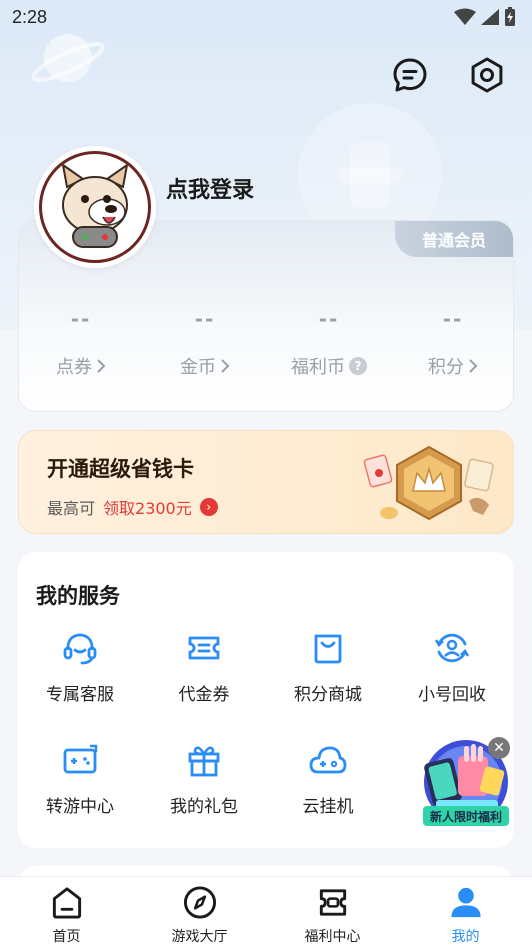  I want to click on avatar, so click(95, 207).